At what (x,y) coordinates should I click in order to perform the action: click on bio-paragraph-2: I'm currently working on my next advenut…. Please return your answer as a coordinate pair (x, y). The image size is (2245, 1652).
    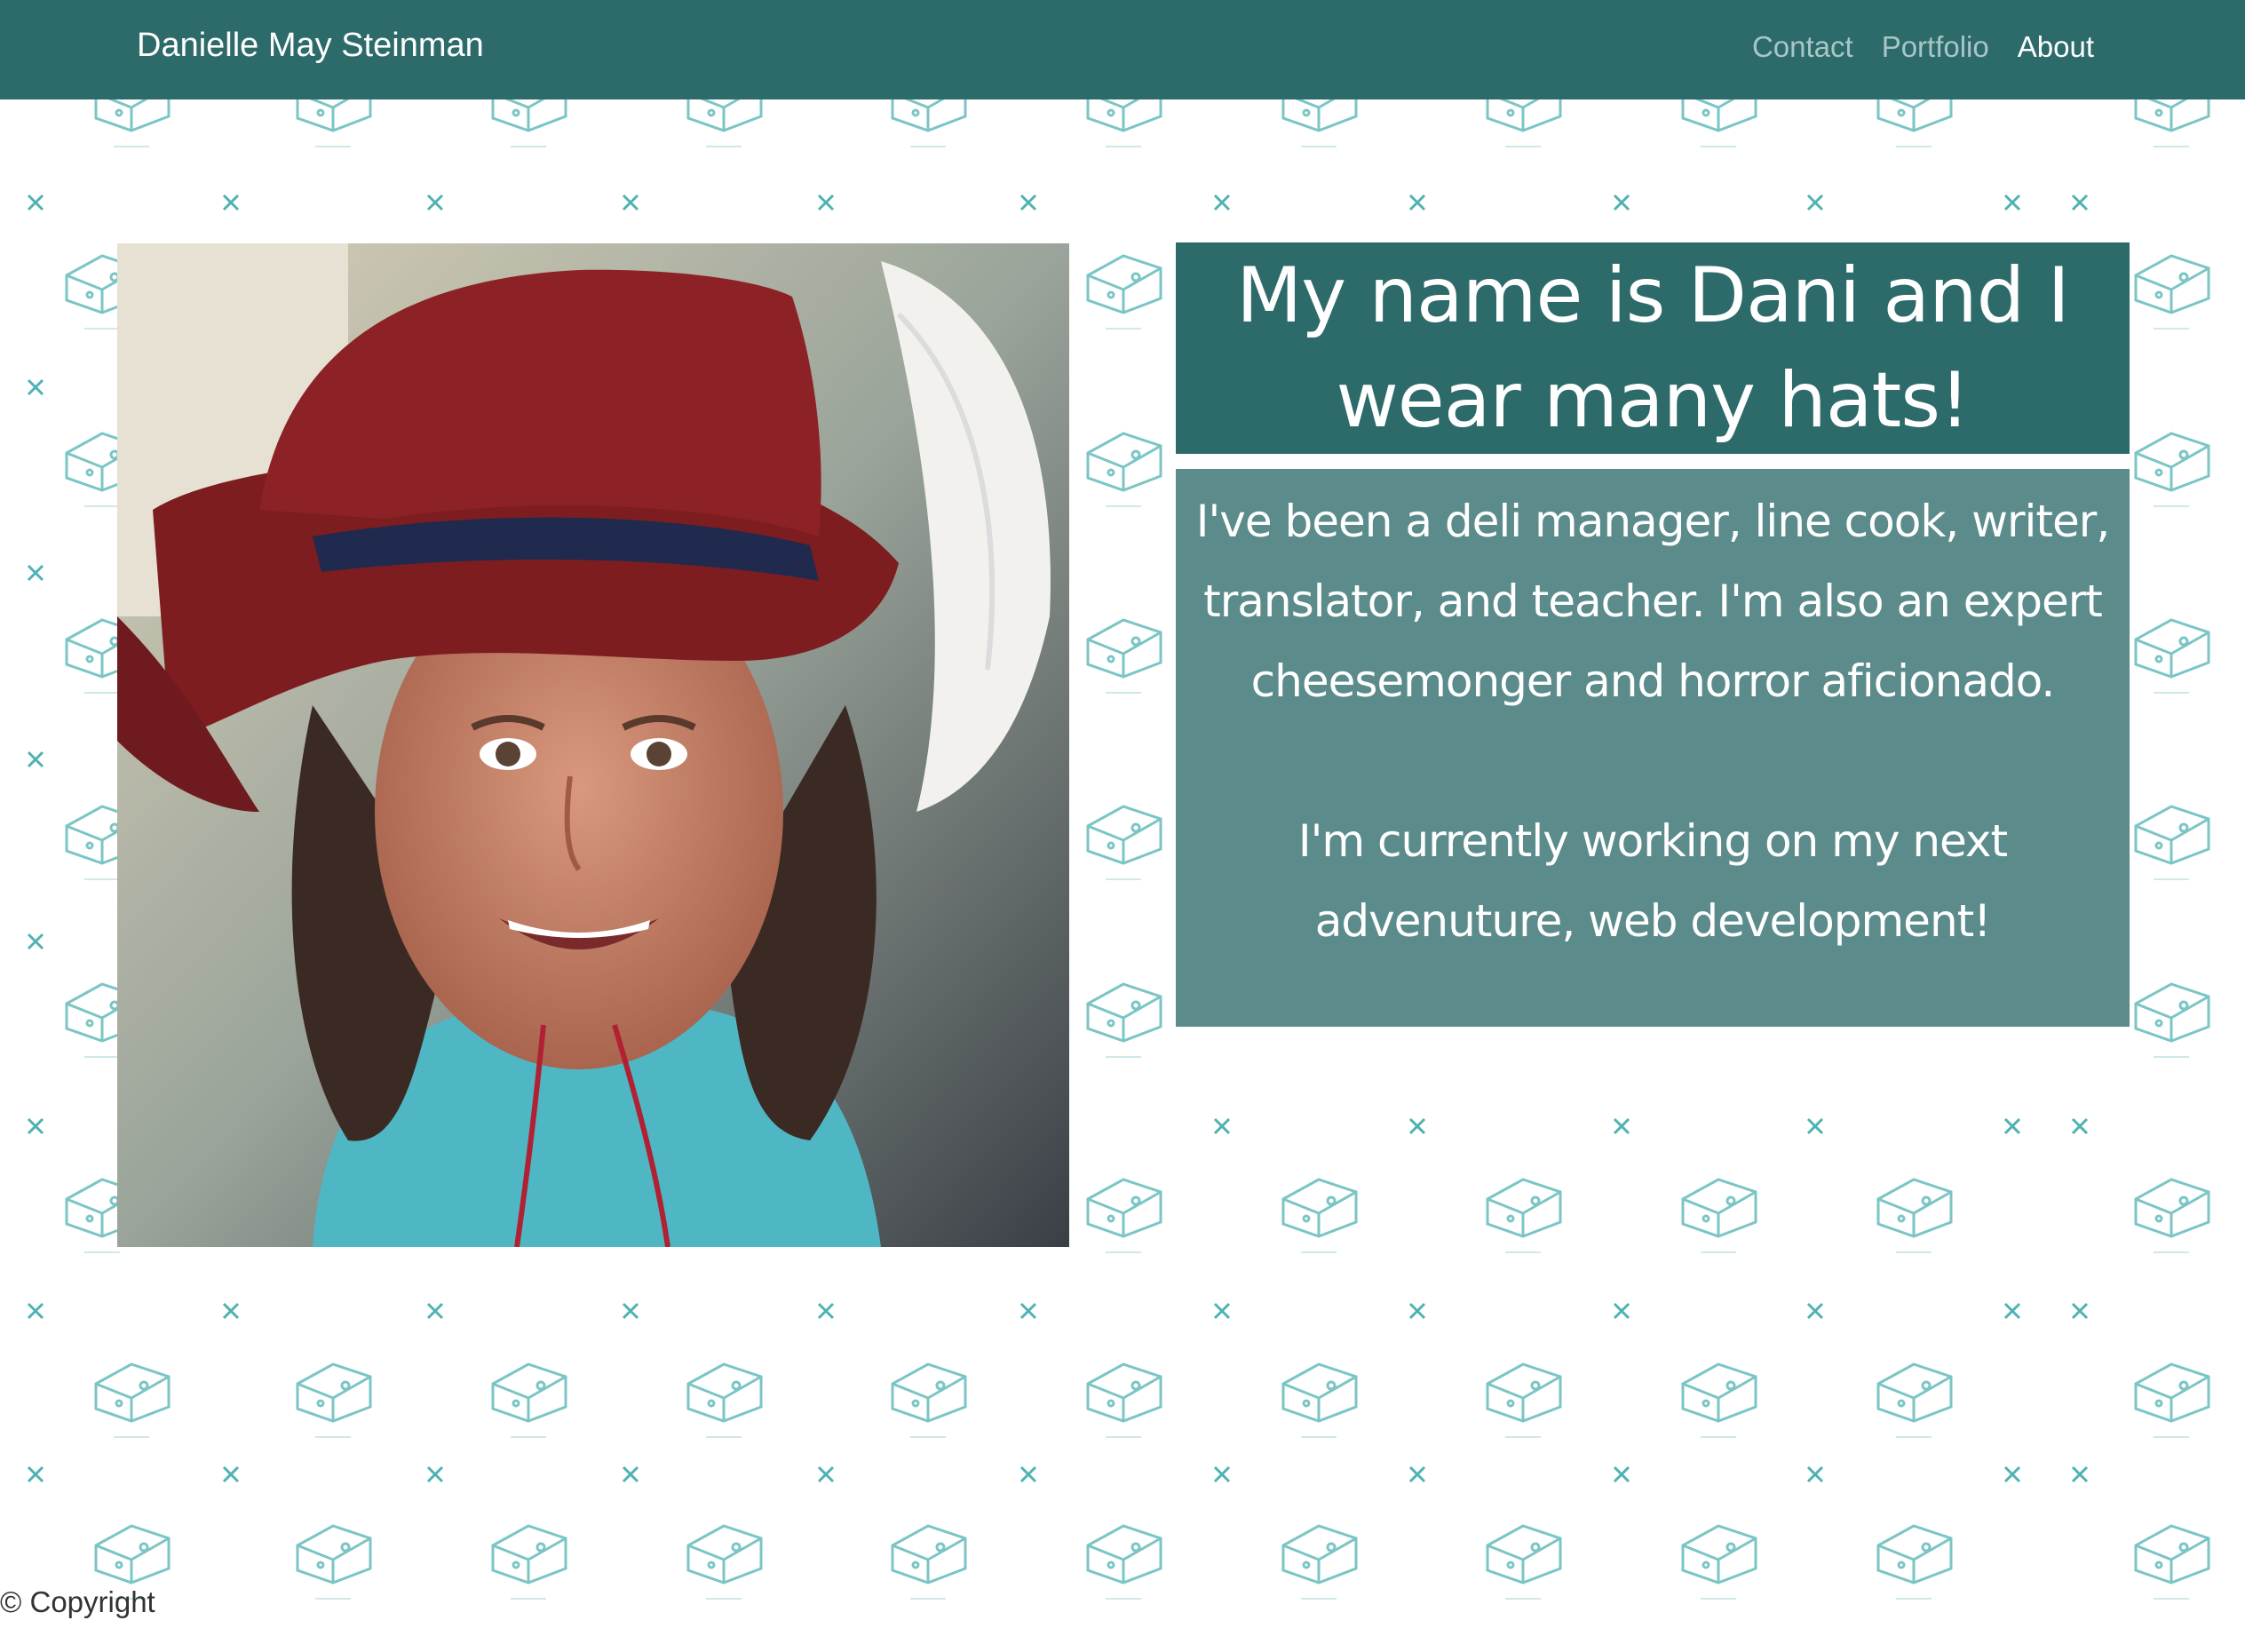
    Looking at the image, I should click on (1652, 881).